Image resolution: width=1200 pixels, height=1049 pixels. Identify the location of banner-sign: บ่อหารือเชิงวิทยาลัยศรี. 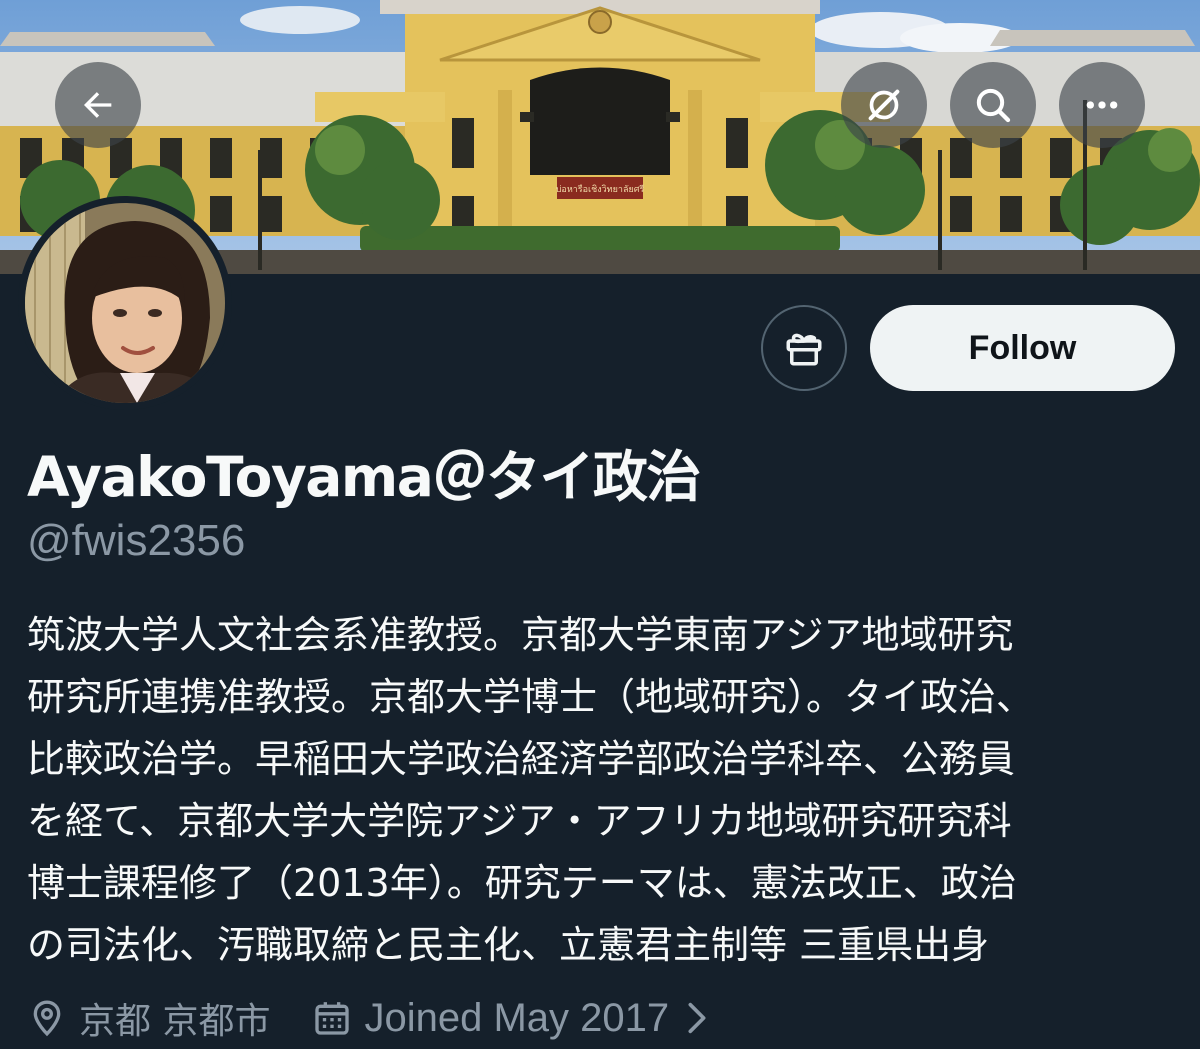
(600, 189).